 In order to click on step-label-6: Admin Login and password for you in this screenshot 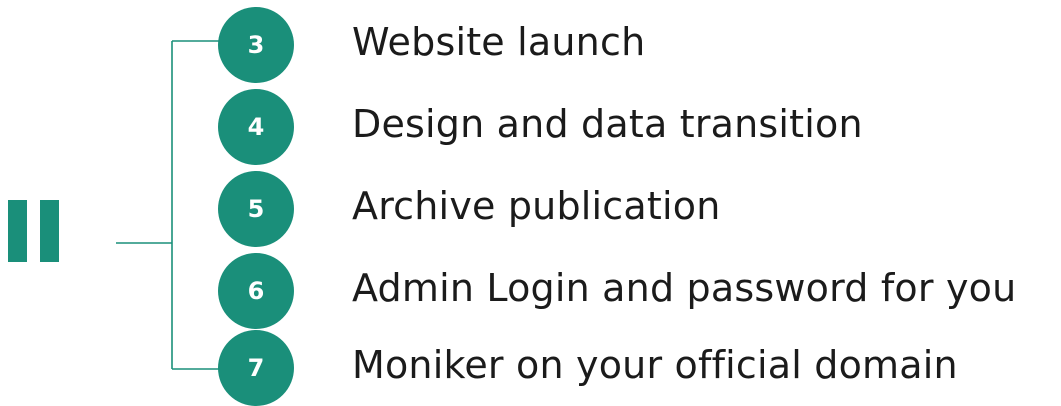, I will do `click(684, 288)`.